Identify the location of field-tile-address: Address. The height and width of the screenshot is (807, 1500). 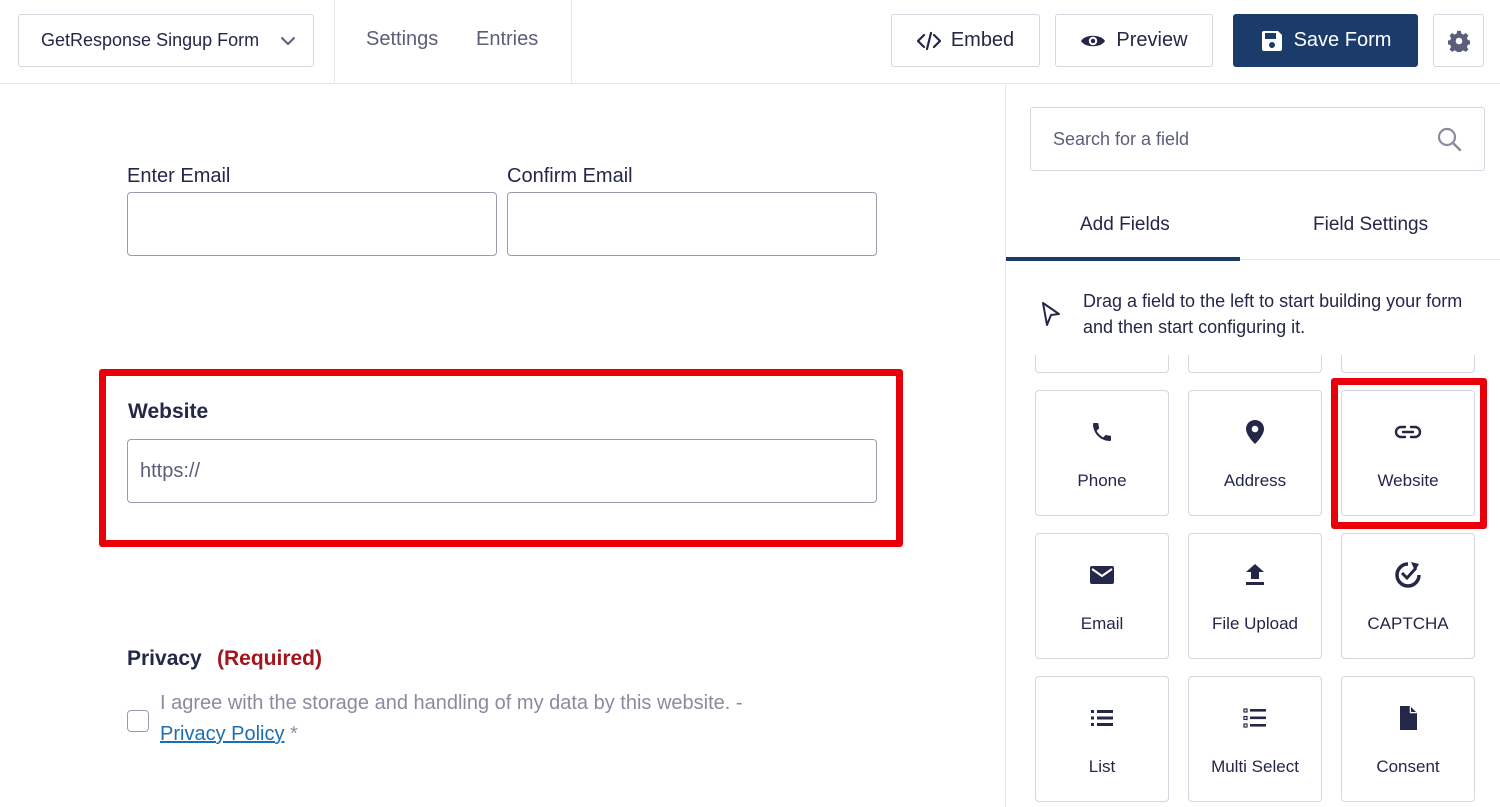
(1255, 453).